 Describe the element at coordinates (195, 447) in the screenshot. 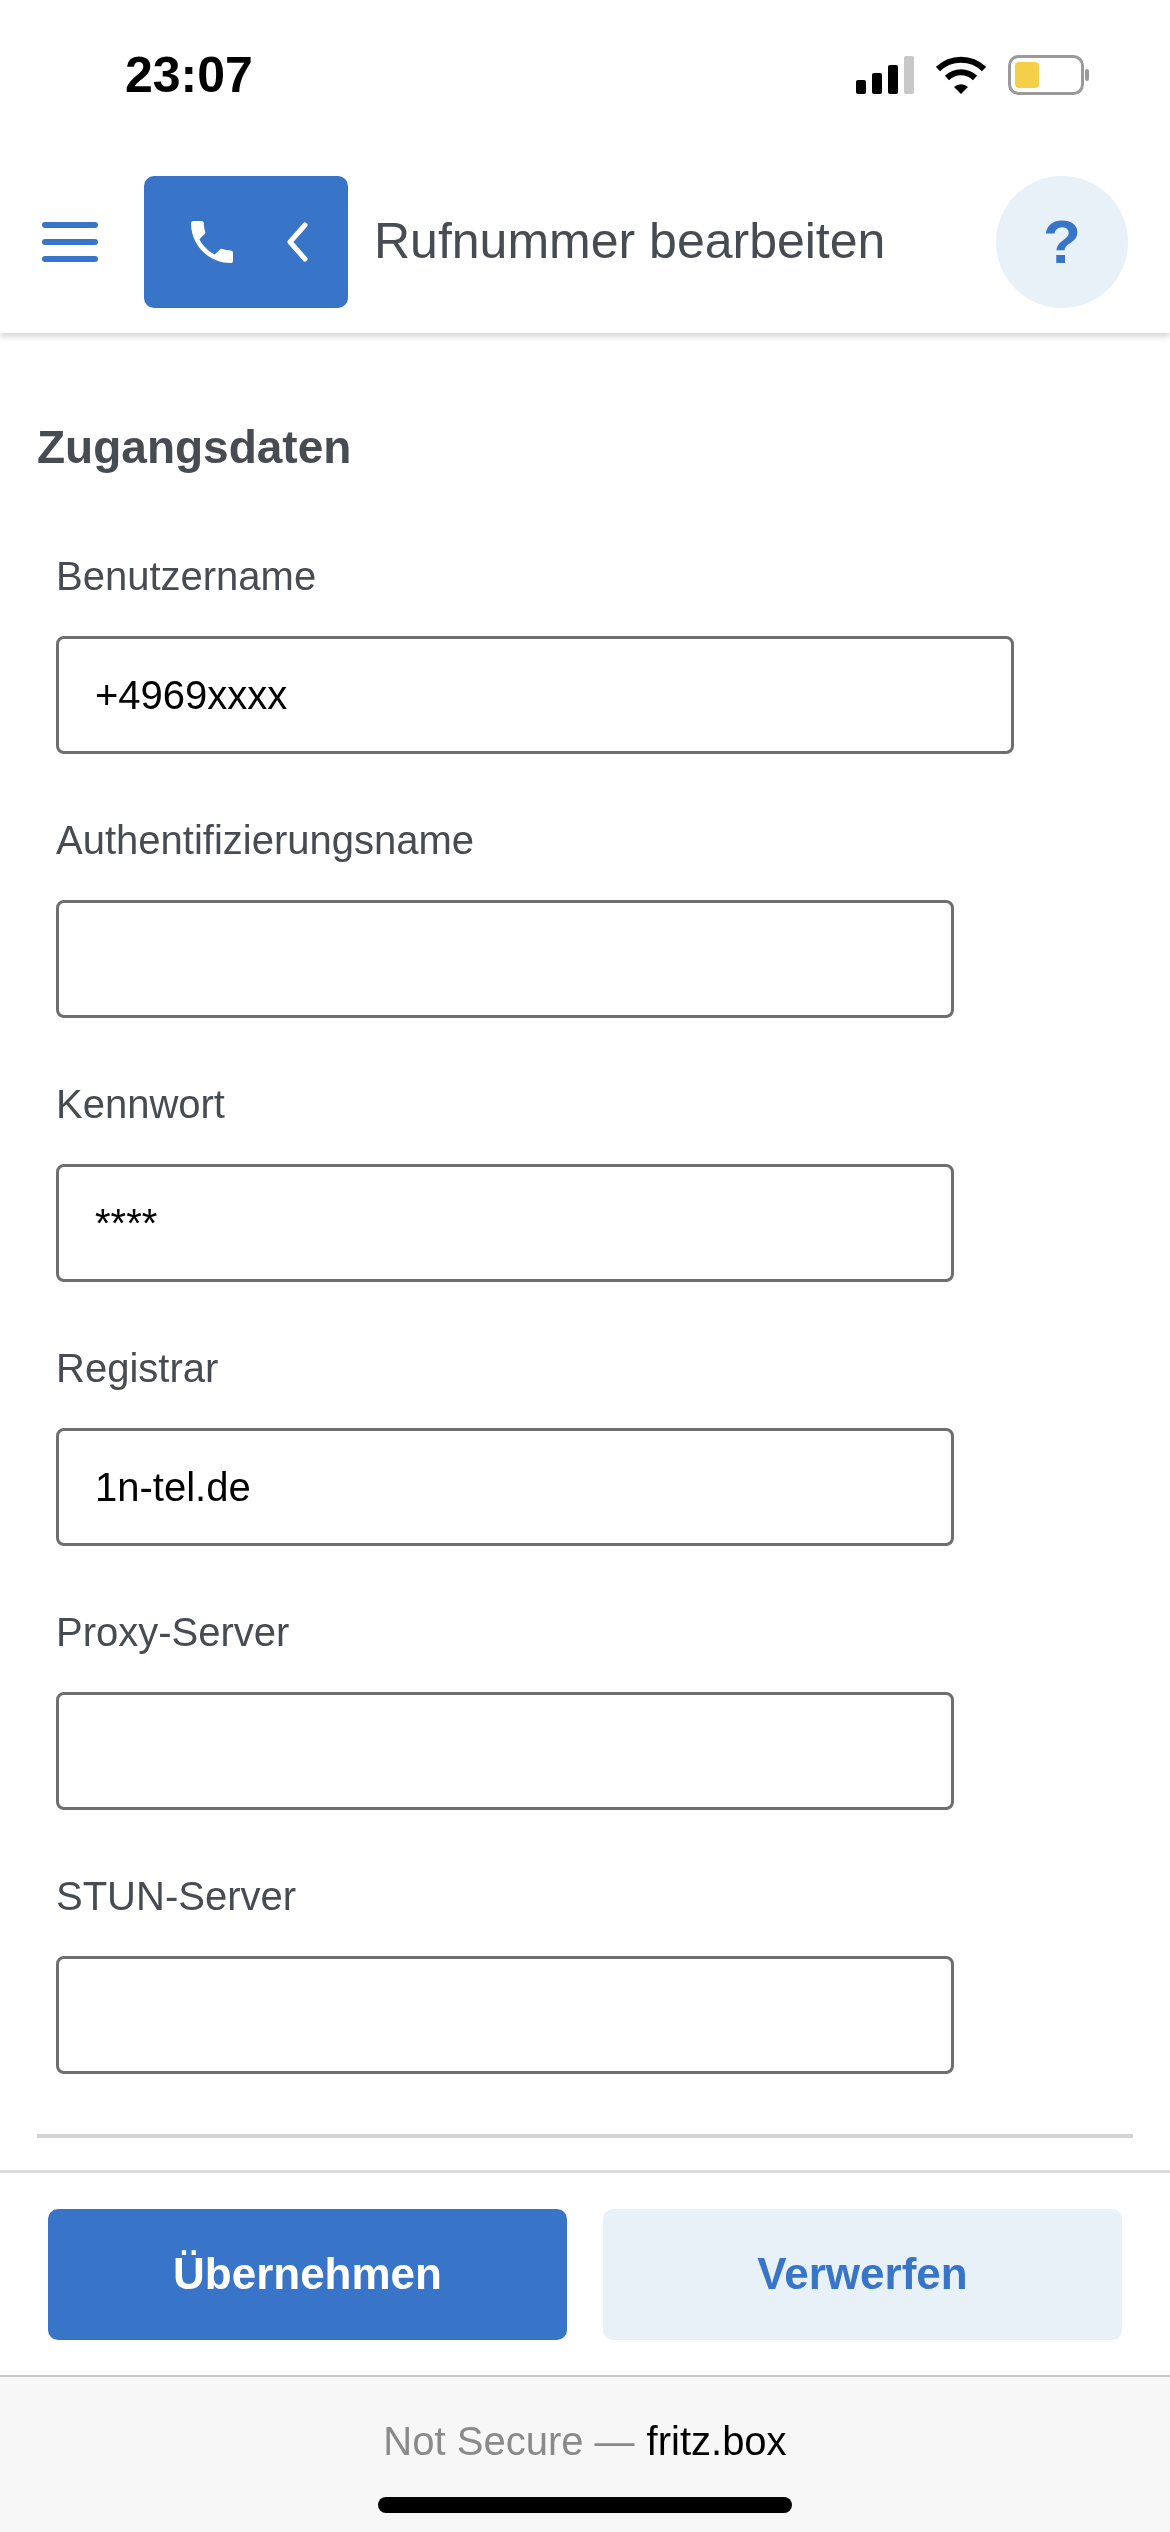

I see `section-title: Zugangsdaten` at that location.